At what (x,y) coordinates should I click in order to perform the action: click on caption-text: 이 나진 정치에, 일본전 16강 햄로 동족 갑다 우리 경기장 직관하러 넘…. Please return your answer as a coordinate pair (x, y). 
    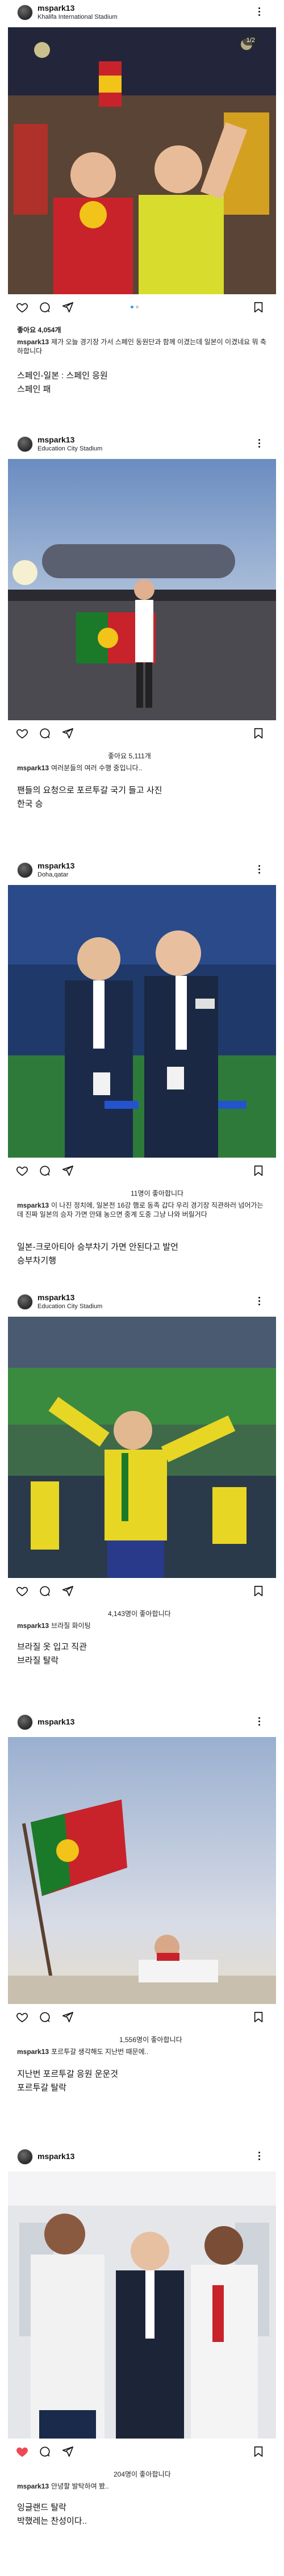
    Looking at the image, I should click on (140, 1209).